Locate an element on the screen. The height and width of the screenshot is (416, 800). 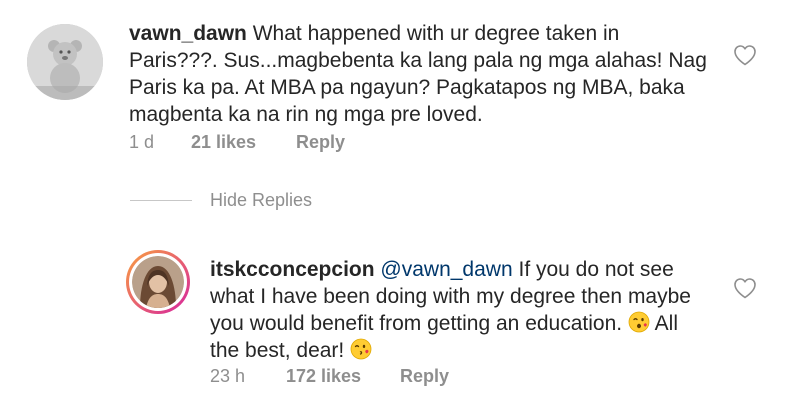
comment-meta: 1 d 21 likes Reply is located at coordinates (237, 142).